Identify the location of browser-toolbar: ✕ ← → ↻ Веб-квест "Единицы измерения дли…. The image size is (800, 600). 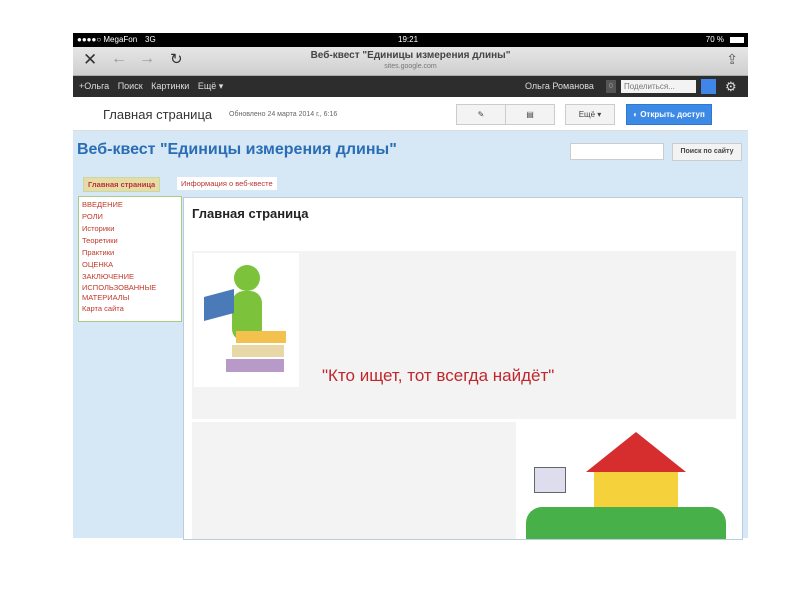
(410, 61).